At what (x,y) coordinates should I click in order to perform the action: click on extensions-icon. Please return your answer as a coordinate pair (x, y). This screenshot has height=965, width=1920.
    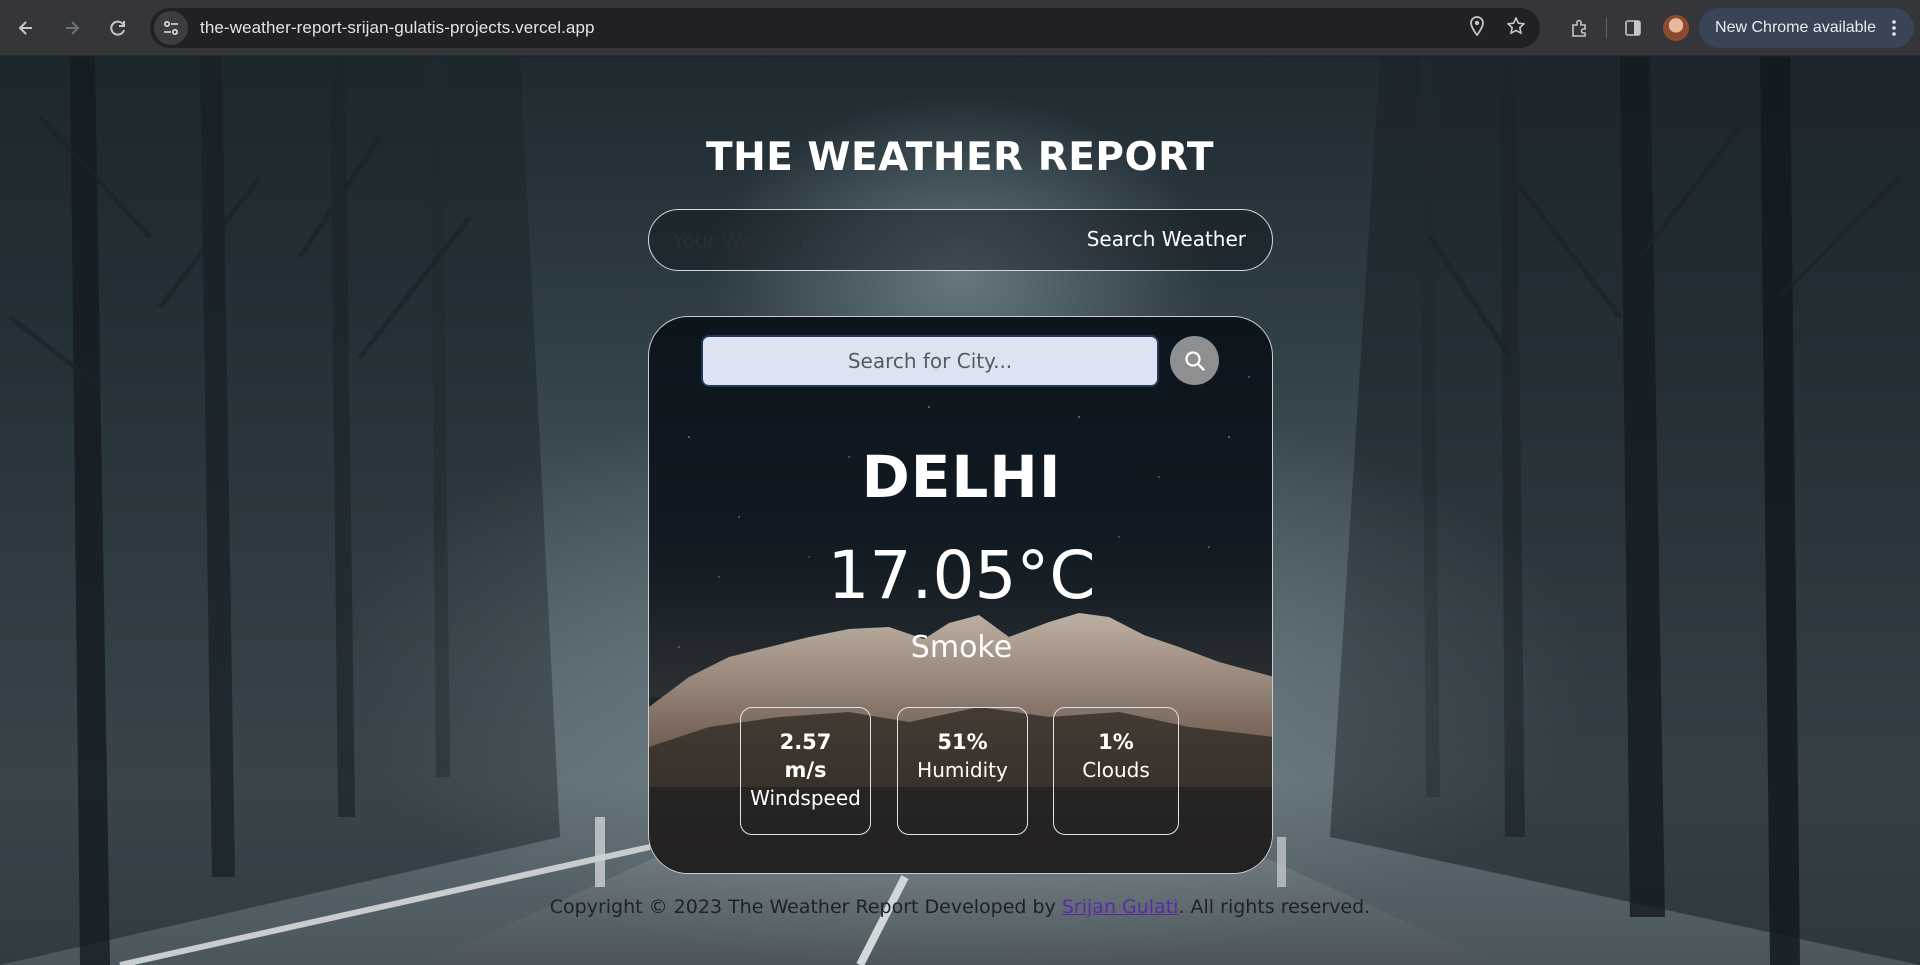
    Looking at the image, I should click on (1579, 28).